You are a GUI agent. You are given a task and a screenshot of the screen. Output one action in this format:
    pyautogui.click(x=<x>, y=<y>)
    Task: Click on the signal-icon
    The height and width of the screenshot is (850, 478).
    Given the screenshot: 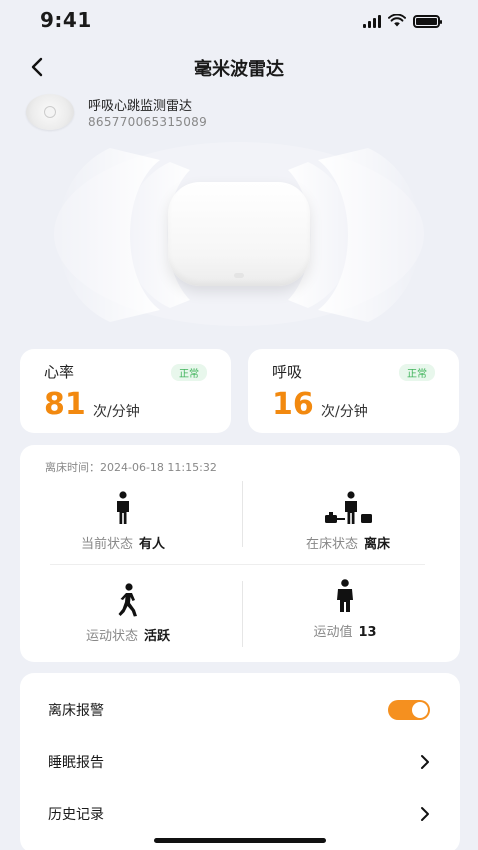 What is the action you would take?
    pyautogui.click(x=372, y=21)
    